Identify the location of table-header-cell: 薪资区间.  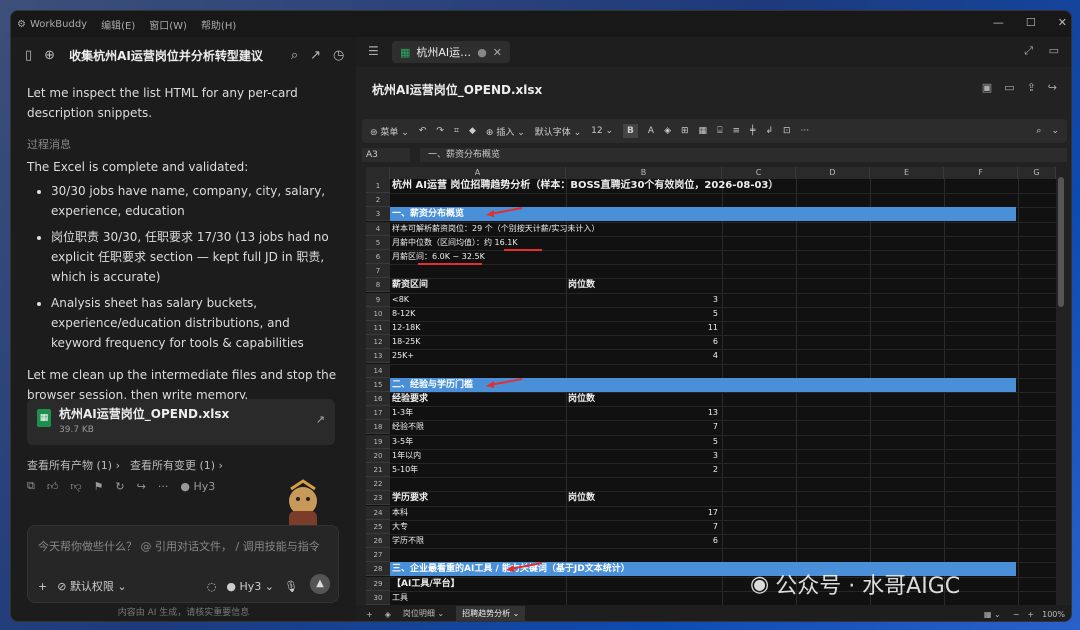
(478, 285).